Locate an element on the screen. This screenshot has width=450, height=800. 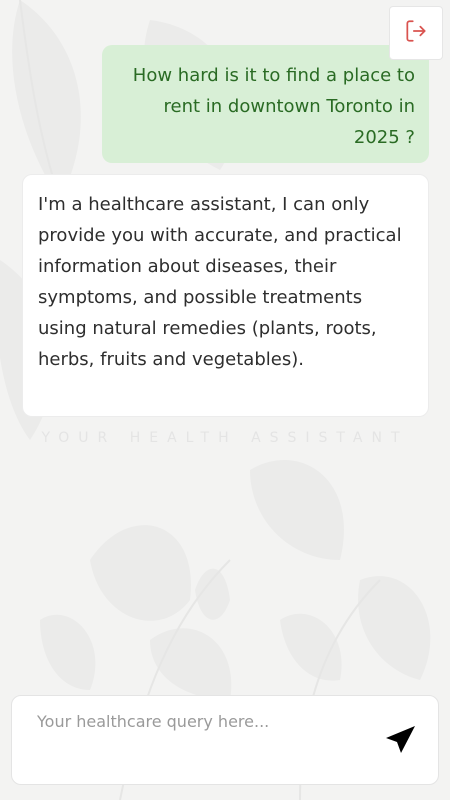
send-button is located at coordinates (400, 742).